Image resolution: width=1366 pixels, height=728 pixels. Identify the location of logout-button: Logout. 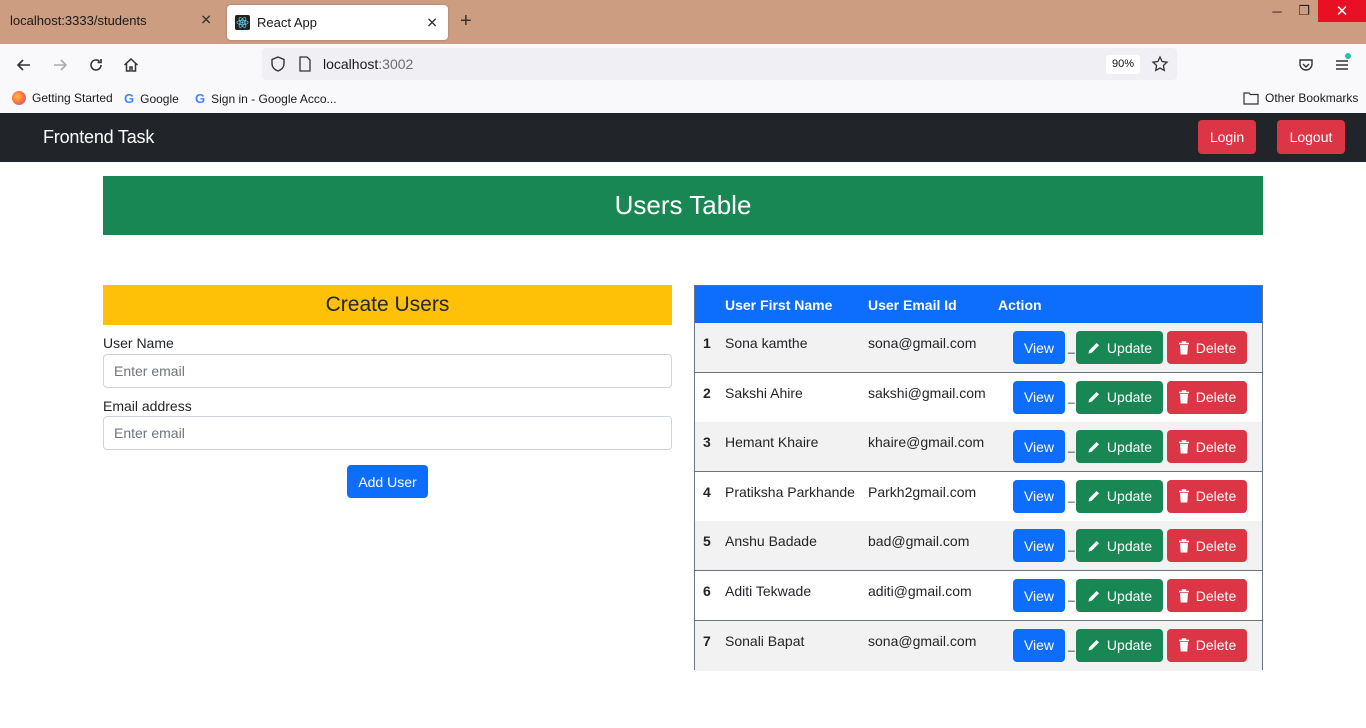
(1311, 137).